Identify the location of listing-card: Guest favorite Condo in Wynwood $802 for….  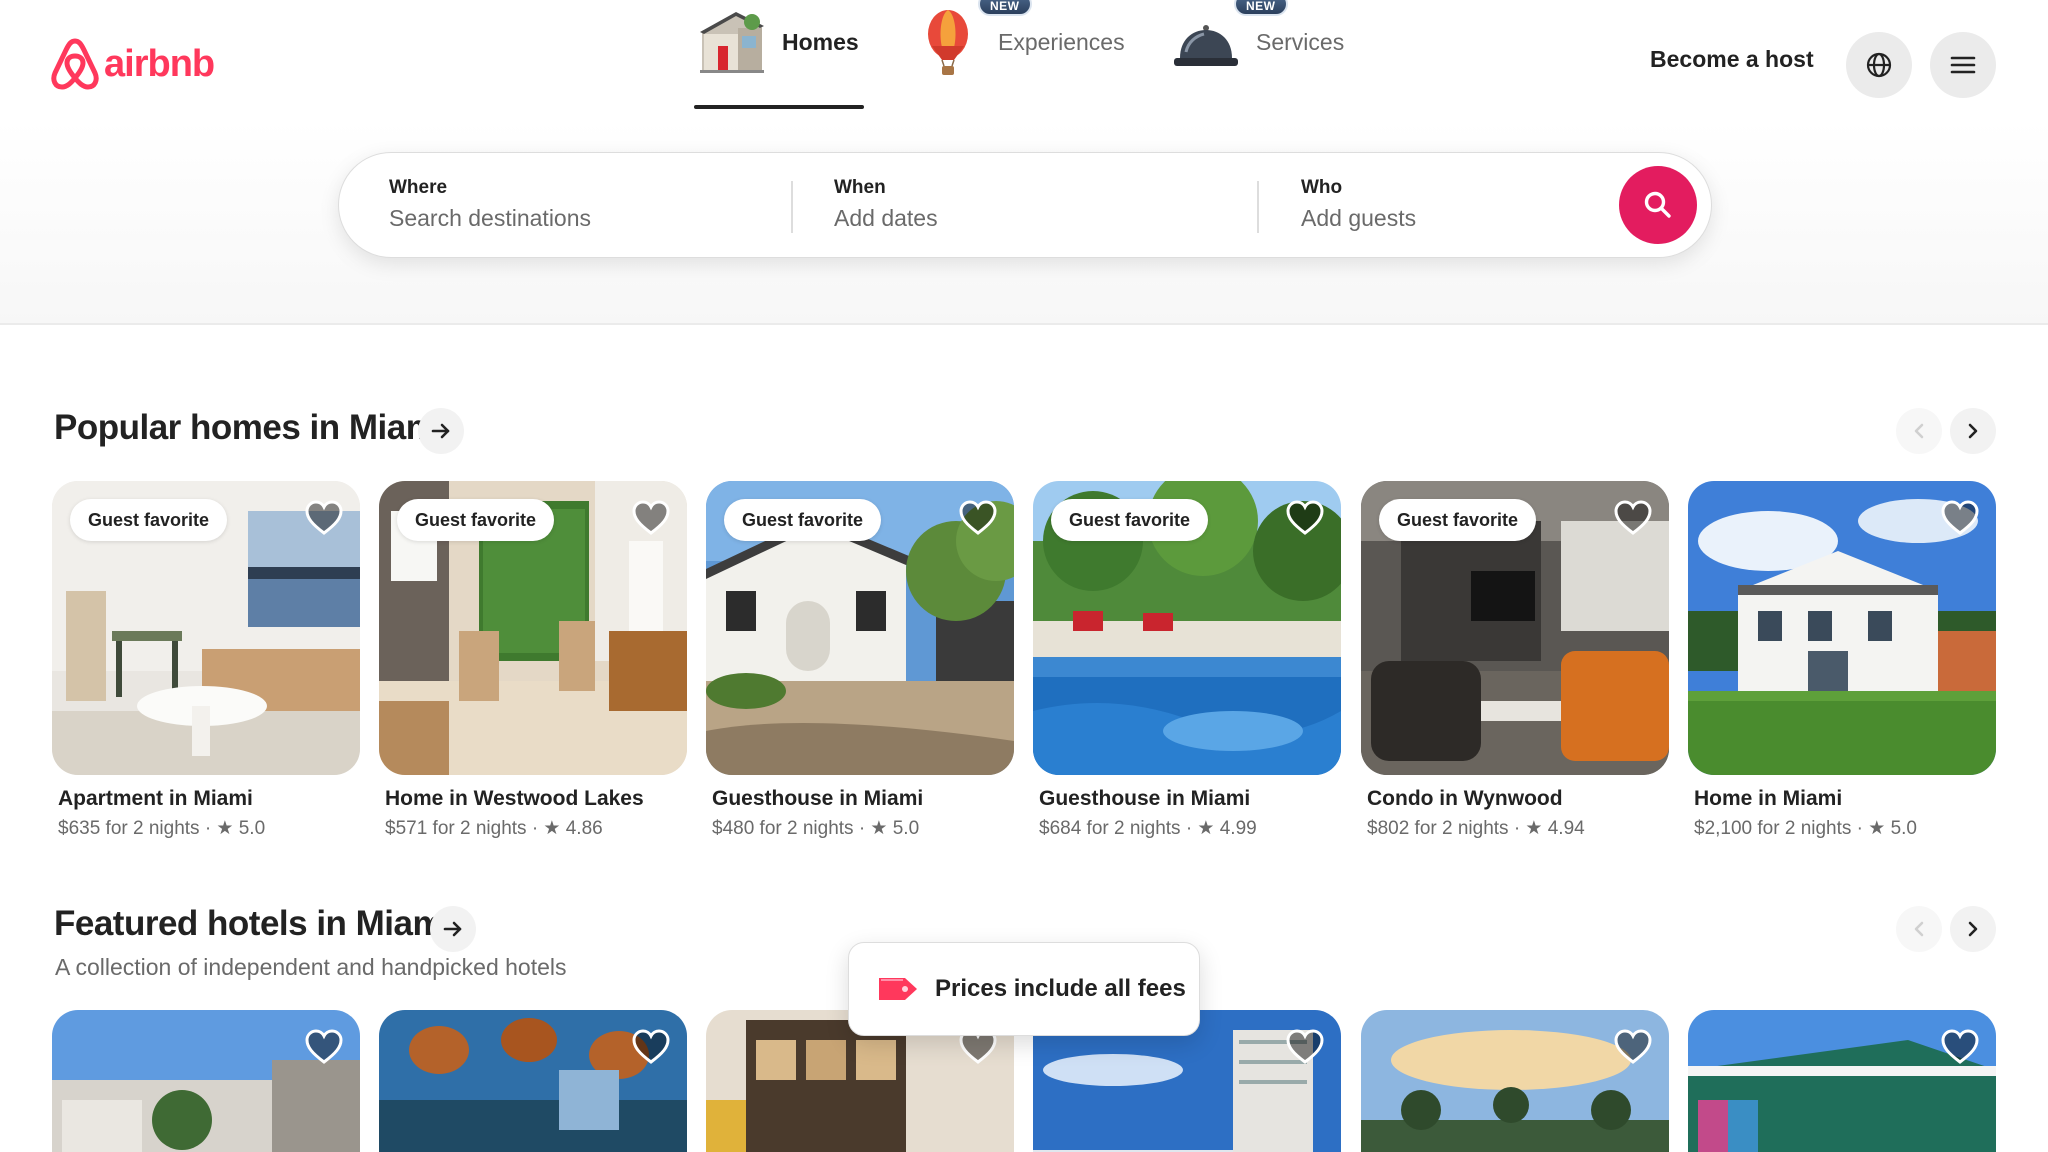
(1515, 660).